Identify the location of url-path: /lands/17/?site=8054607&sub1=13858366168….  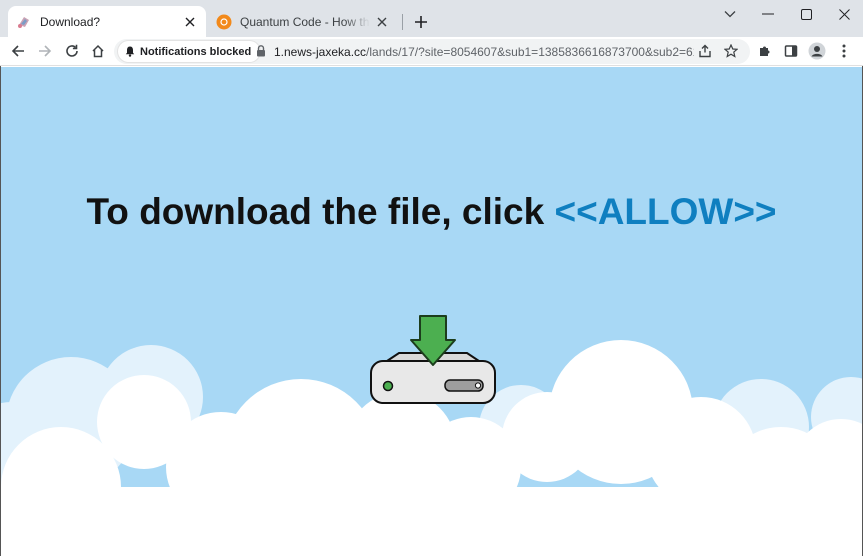
(530, 52).